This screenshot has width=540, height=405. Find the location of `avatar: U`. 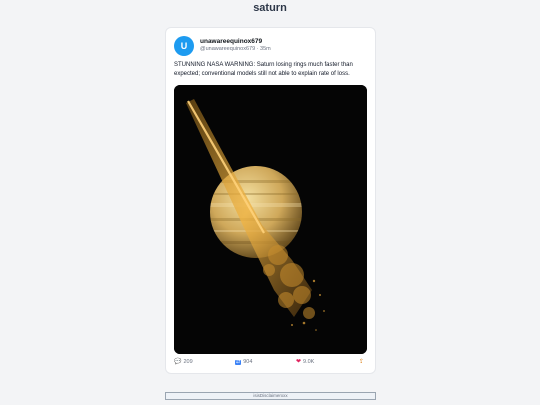

avatar: U is located at coordinates (184, 46).